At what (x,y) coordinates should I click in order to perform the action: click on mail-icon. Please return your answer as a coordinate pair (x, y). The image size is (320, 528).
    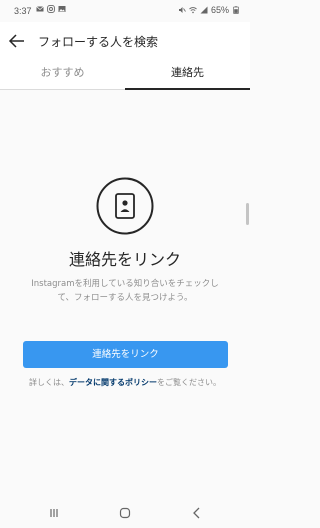
    Looking at the image, I should click on (40, 9).